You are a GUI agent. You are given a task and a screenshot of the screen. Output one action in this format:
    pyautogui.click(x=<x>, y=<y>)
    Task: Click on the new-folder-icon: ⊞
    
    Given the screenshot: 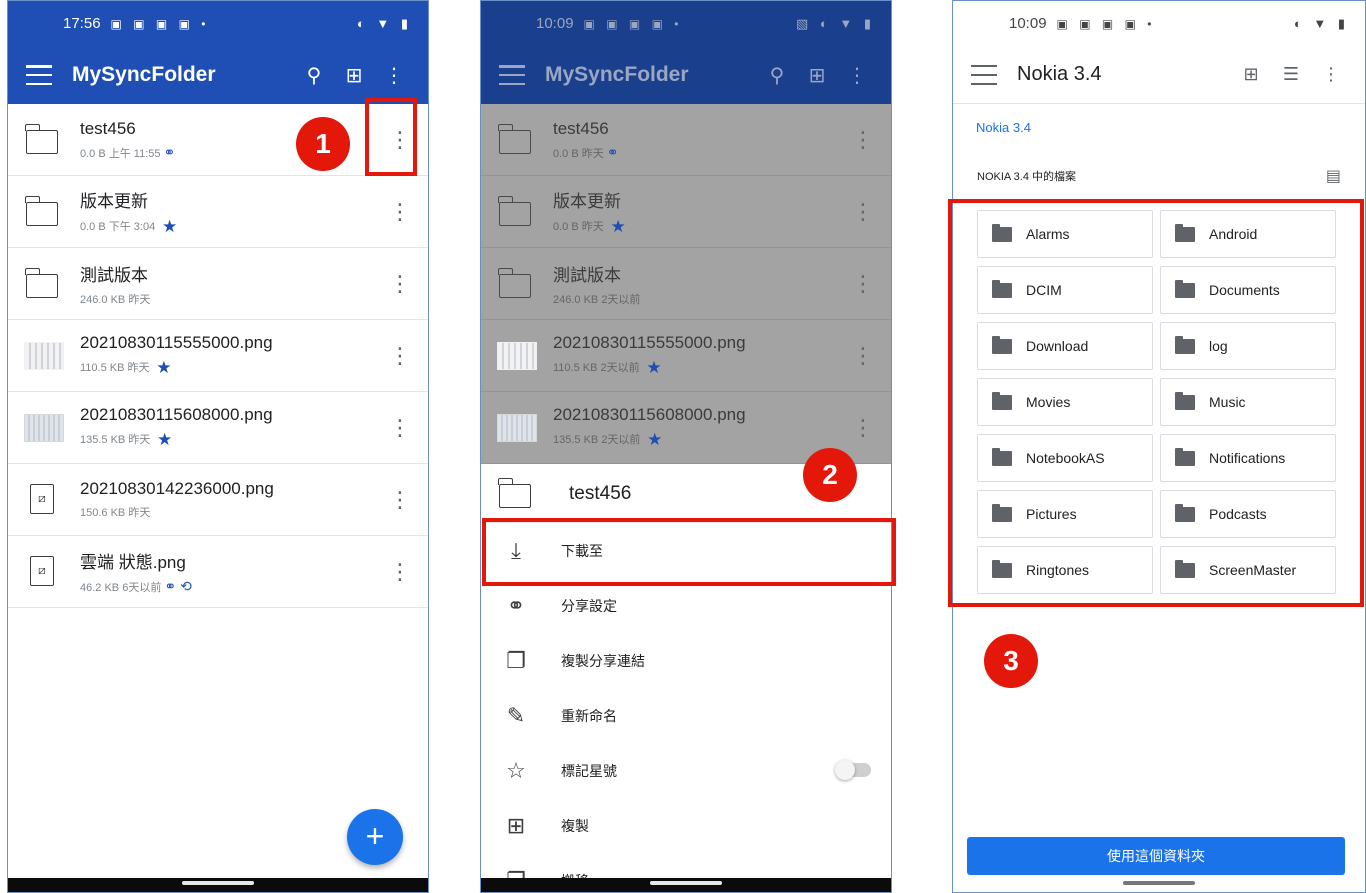 What is the action you would take?
    pyautogui.click(x=1251, y=74)
    